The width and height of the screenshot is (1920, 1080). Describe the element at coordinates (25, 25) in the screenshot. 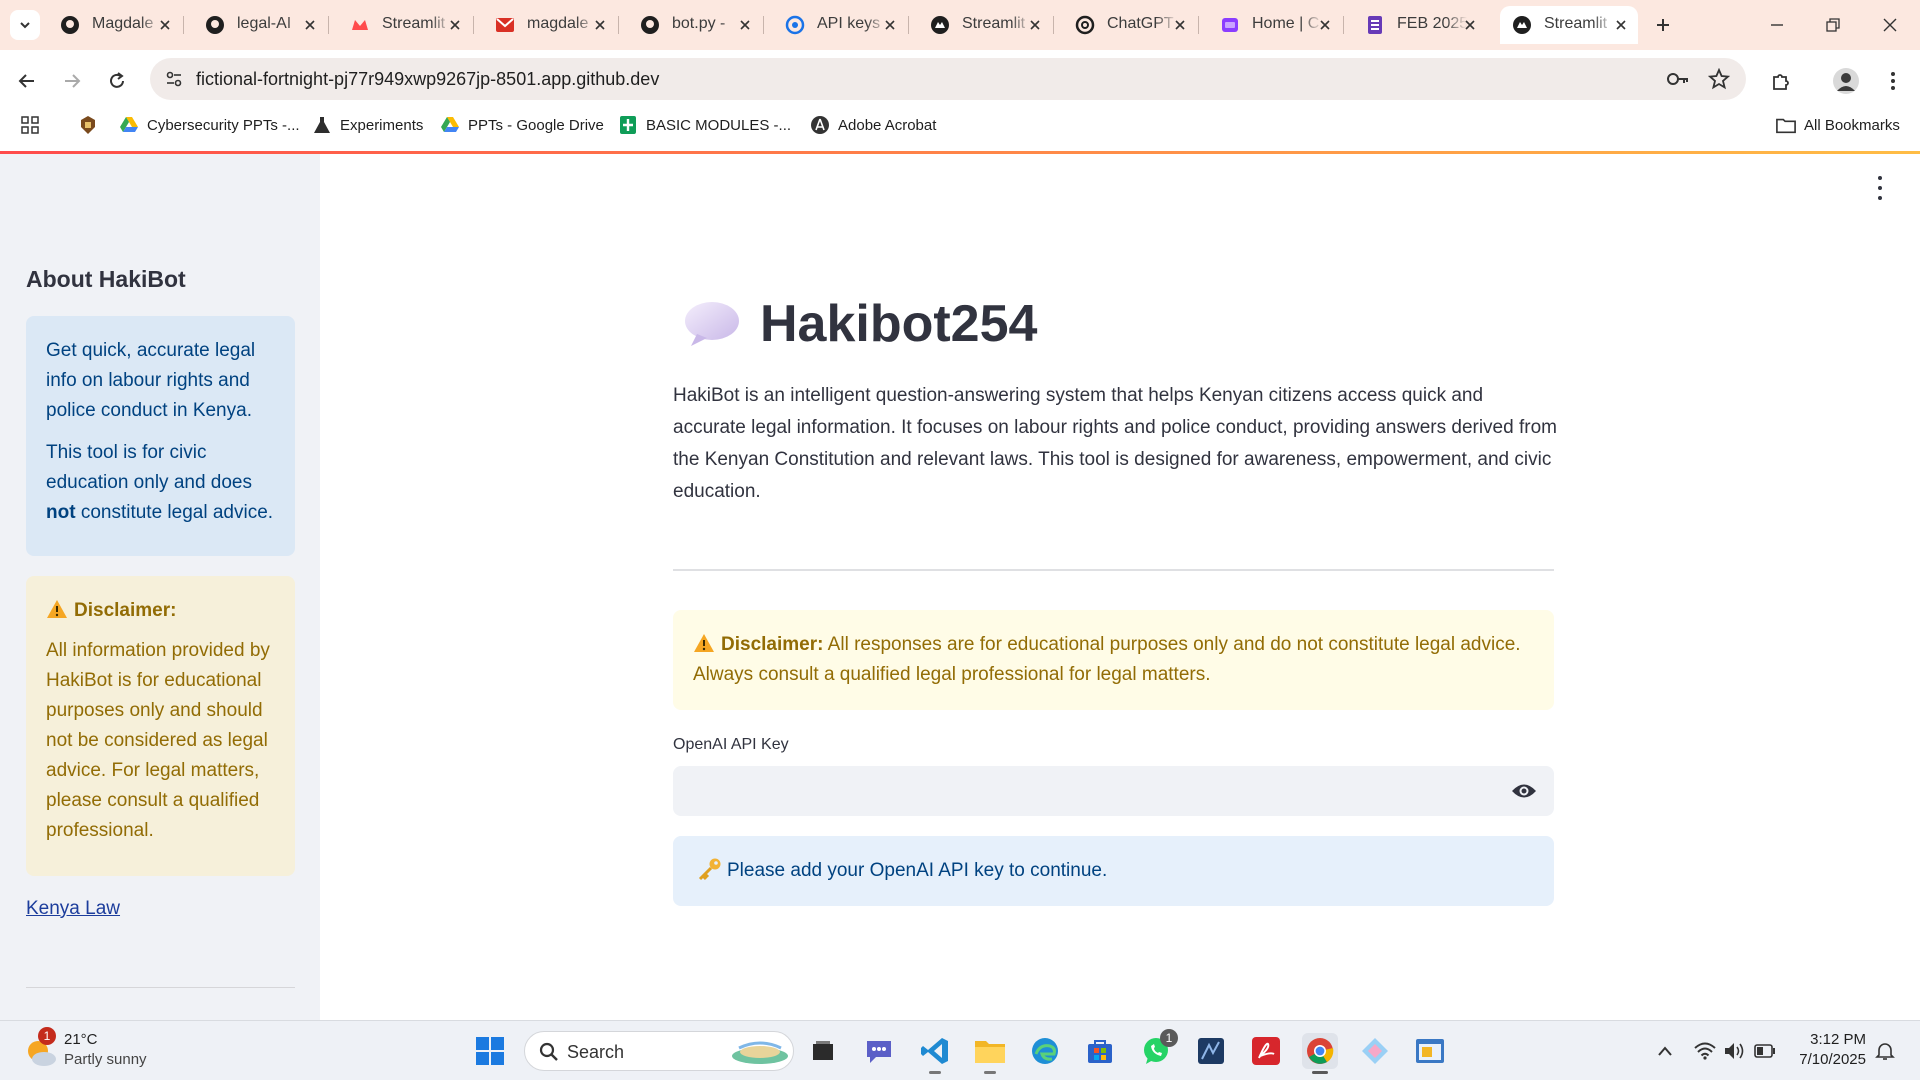

I see `tab-search-button` at that location.